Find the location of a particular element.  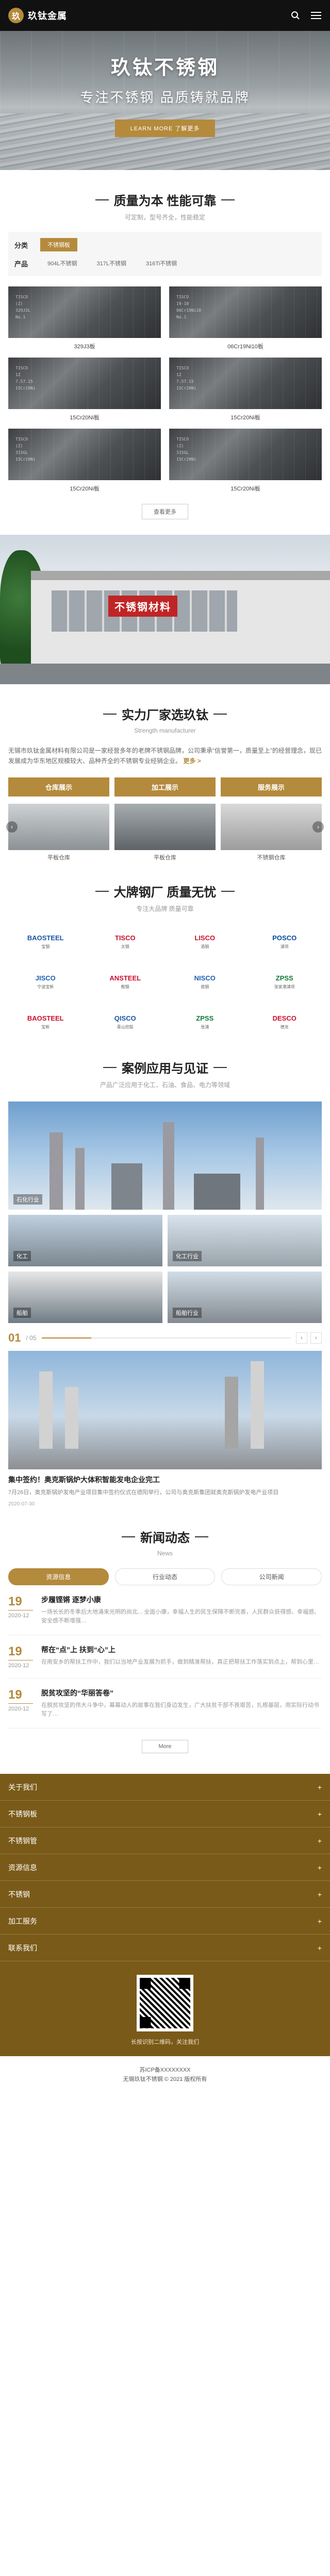

tab-warehouse: 仓库展示 is located at coordinates (58, 786).